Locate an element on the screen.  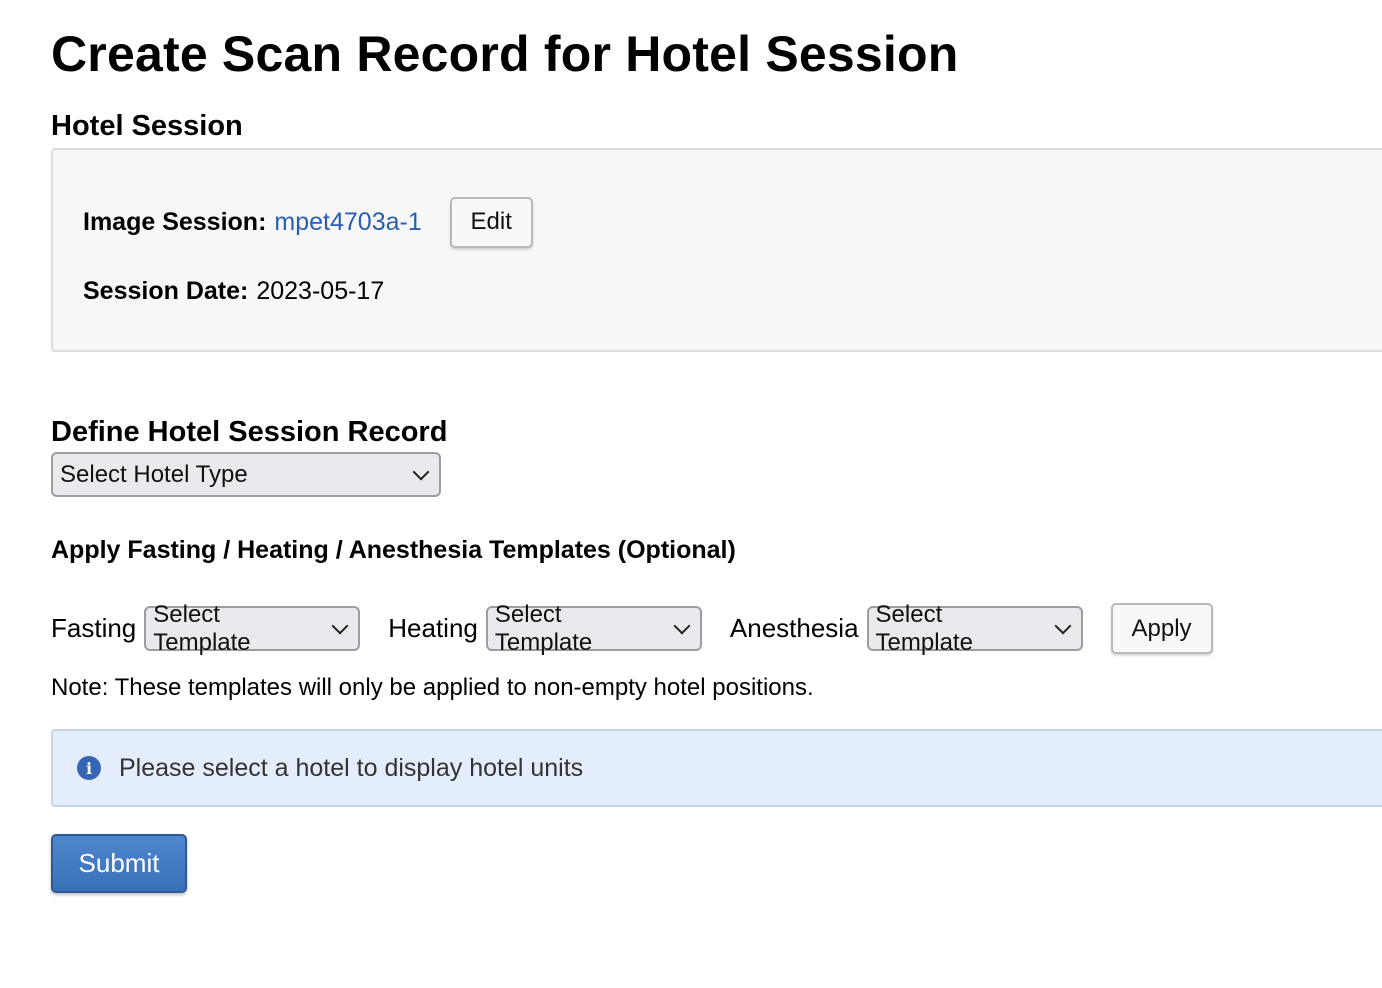
hotel-type-select-value: Select Hotel Type is located at coordinates (154, 474).